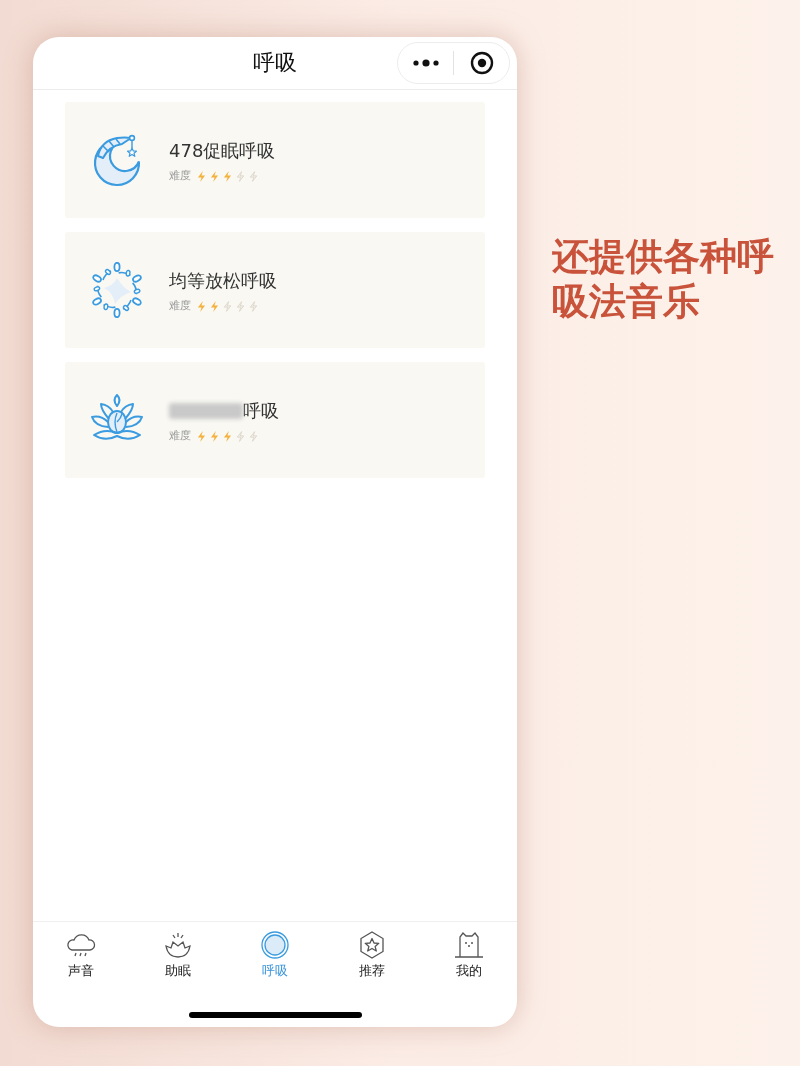 This screenshot has width=800, height=1066. I want to click on breathing-card: 呼吸 难度, so click(275, 420).